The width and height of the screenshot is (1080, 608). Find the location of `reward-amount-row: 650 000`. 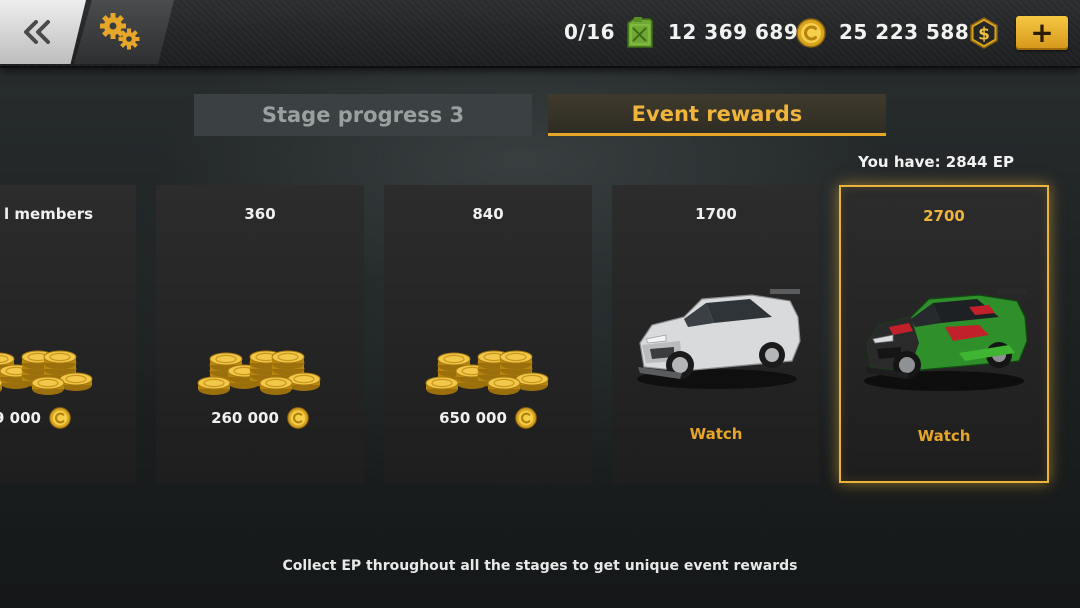

reward-amount-row: 650 000 is located at coordinates (488, 418).